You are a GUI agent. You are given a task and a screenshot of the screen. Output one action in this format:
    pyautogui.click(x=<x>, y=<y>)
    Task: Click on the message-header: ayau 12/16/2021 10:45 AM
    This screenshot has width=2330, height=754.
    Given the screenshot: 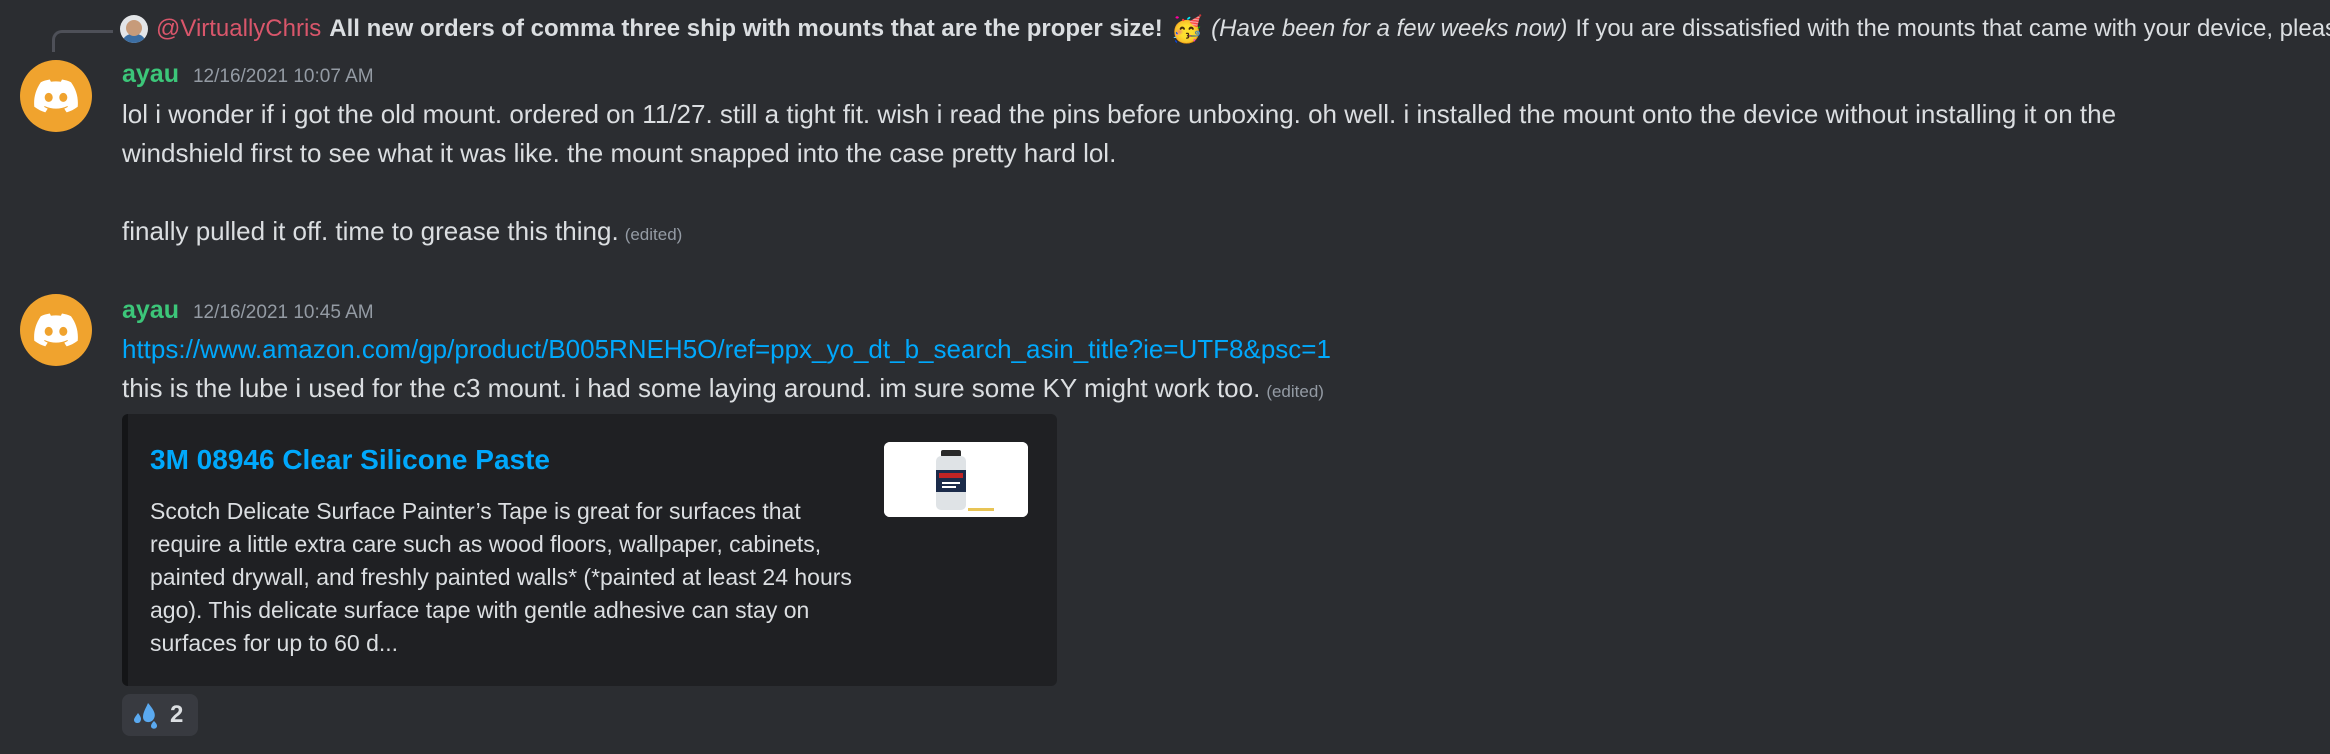 What is the action you would take?
    pyautogui.click(x=248, y=310)
    